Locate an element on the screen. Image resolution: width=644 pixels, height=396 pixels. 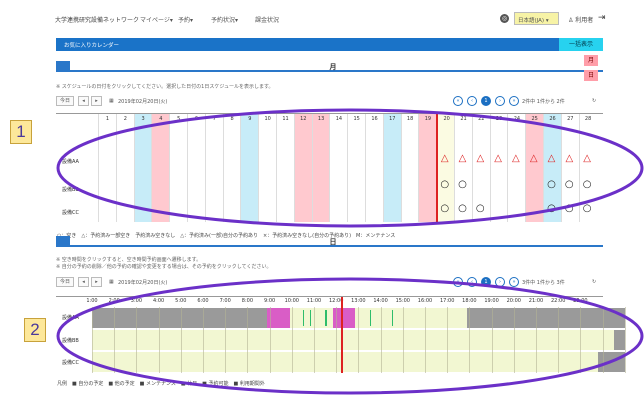
callout-label-1: 1 is located at coordinates (21, 132).